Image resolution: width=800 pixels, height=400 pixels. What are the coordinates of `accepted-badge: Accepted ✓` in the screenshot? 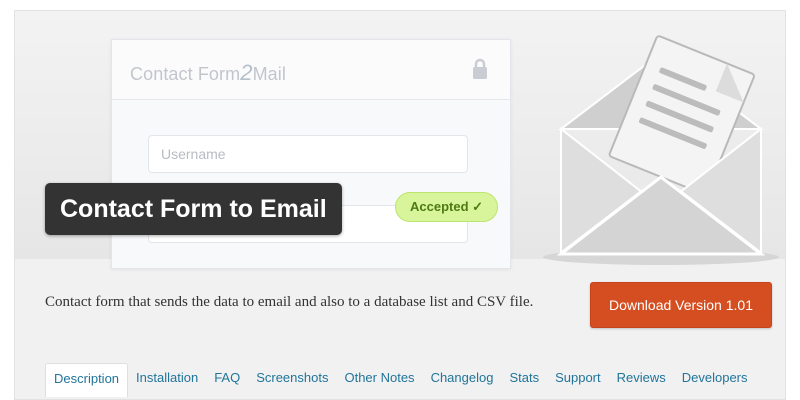 It's located at (447, 207).